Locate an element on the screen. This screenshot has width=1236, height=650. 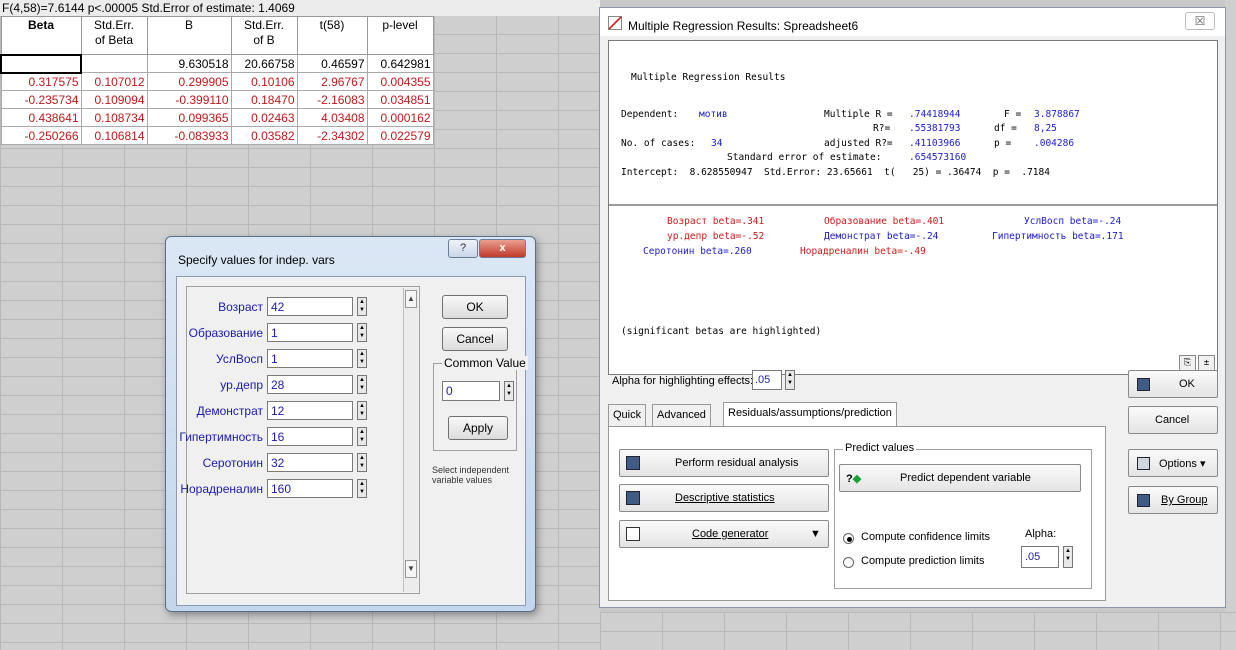
tab-quick: Quick is located at coordinates (627, 415).